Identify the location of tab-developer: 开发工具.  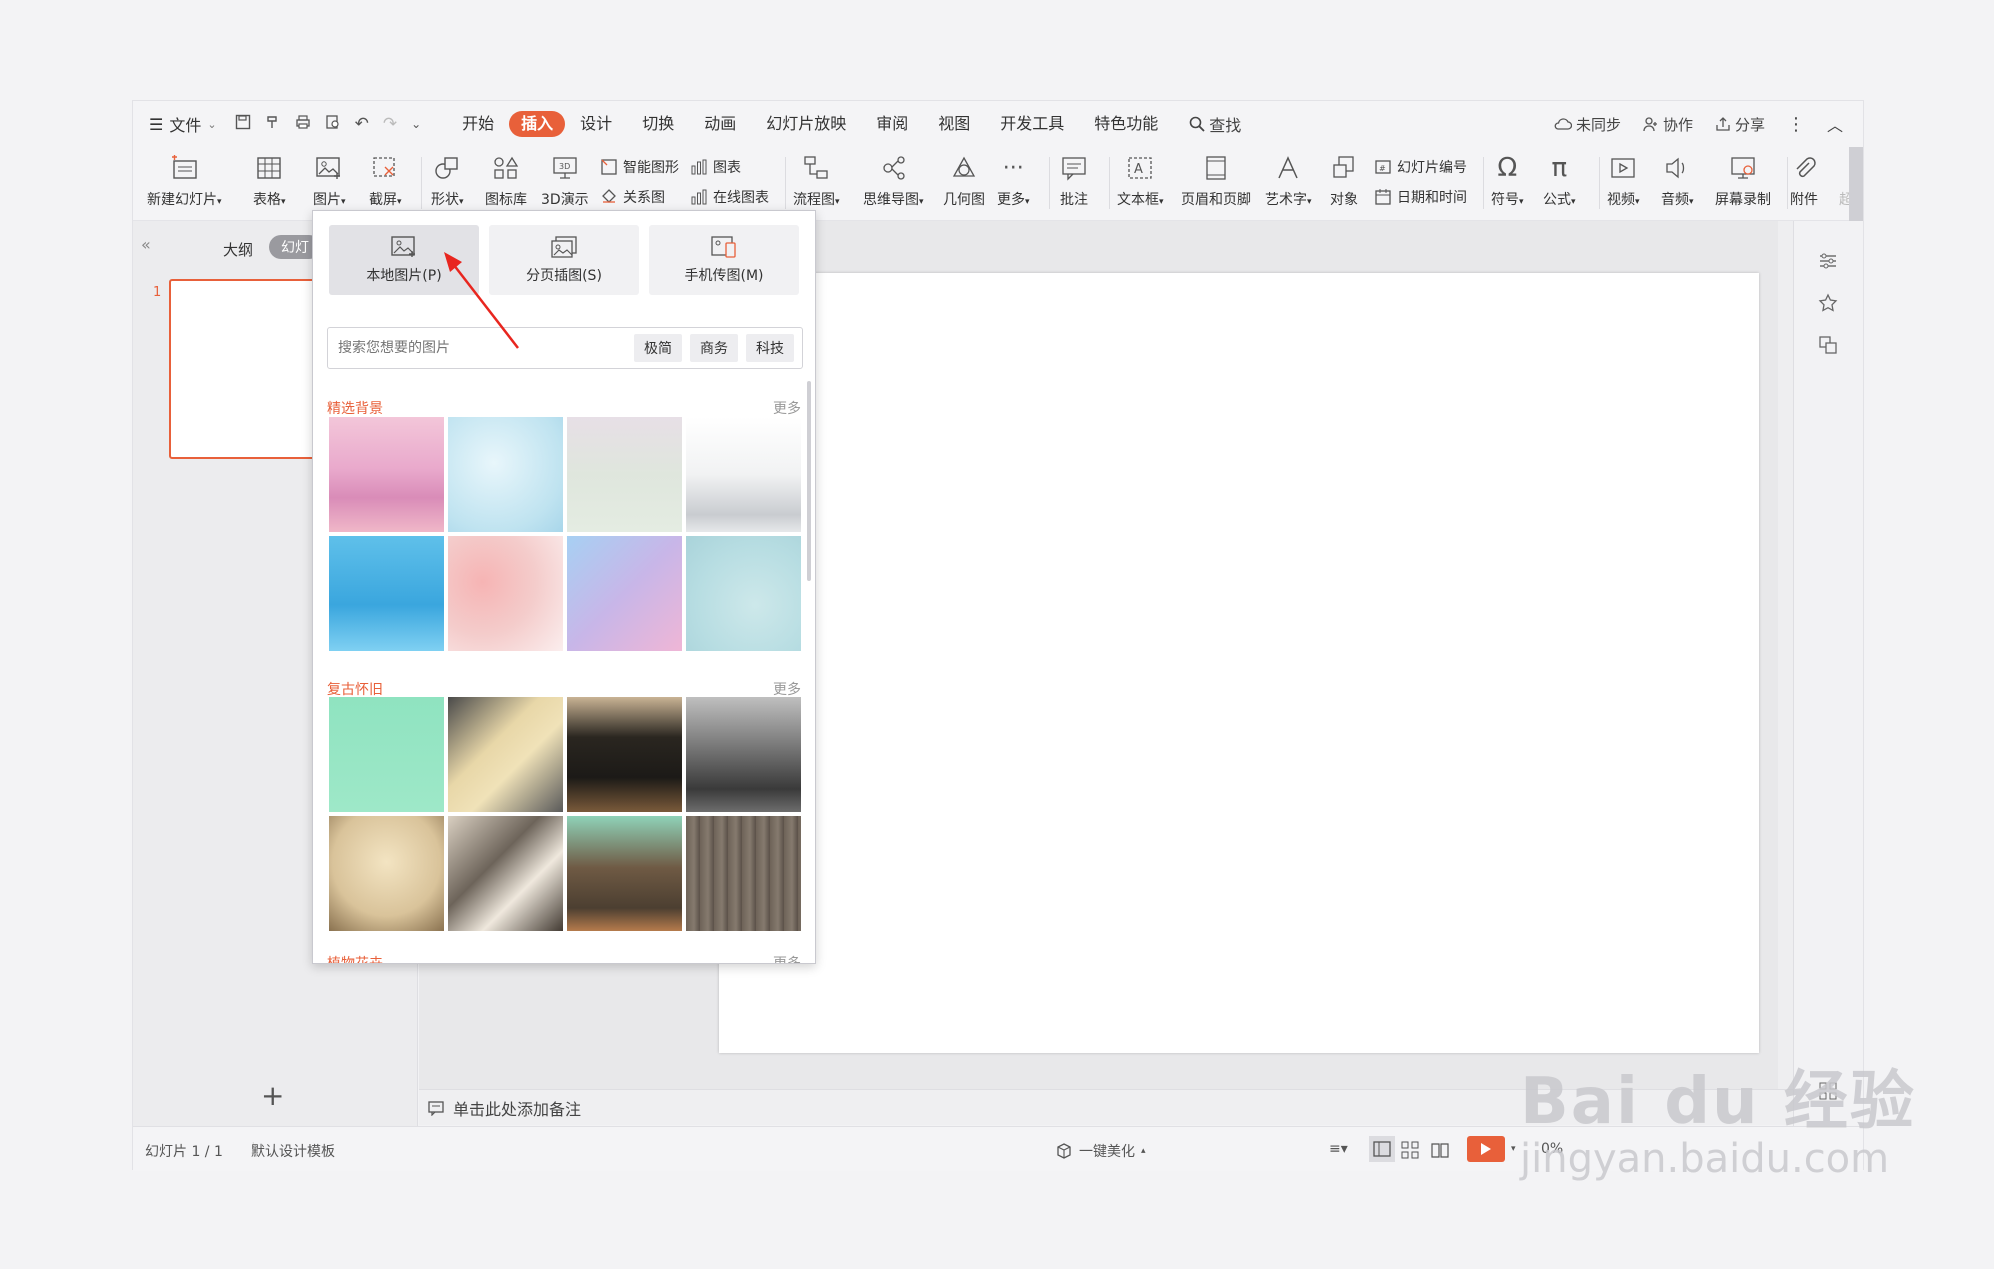
(1032, 124).